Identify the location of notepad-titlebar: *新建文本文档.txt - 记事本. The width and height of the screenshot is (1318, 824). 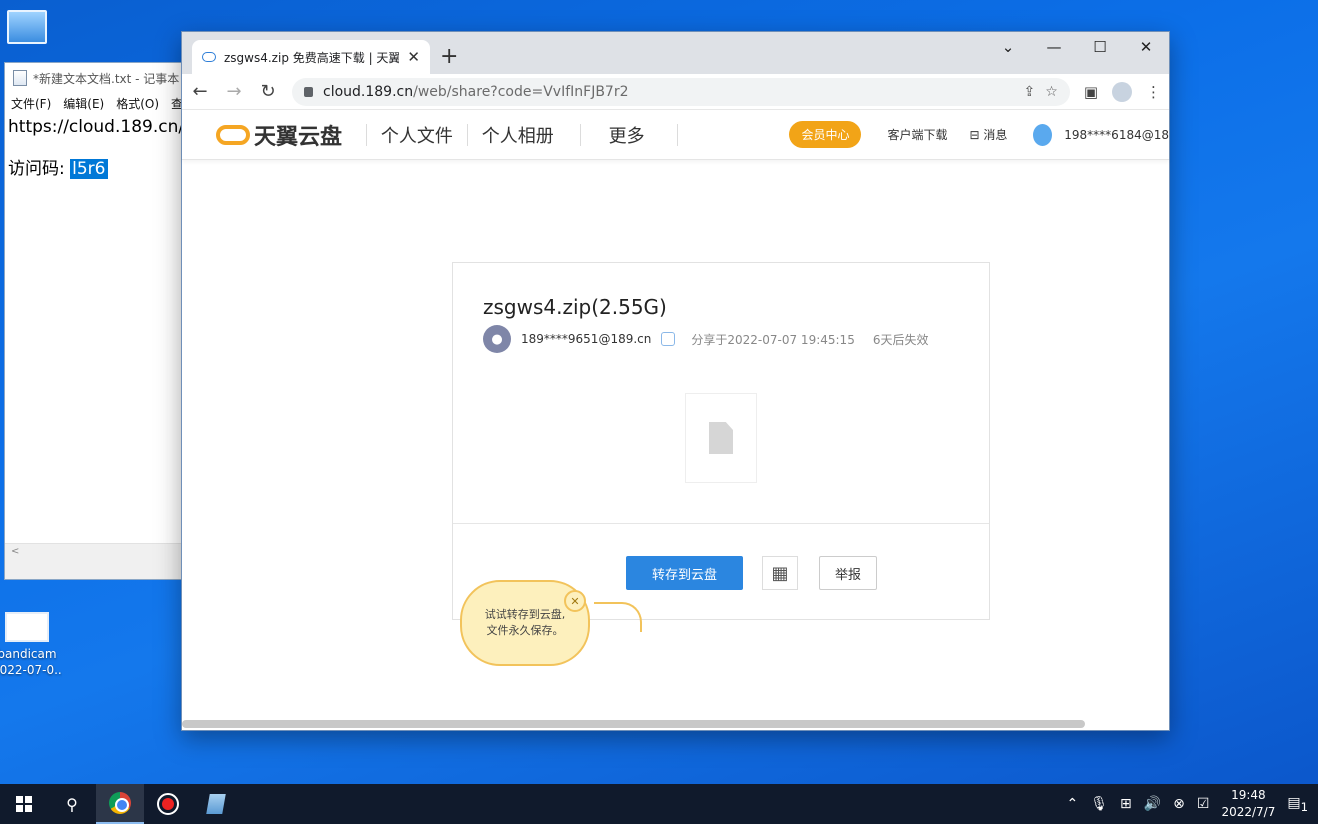
(93, 78).